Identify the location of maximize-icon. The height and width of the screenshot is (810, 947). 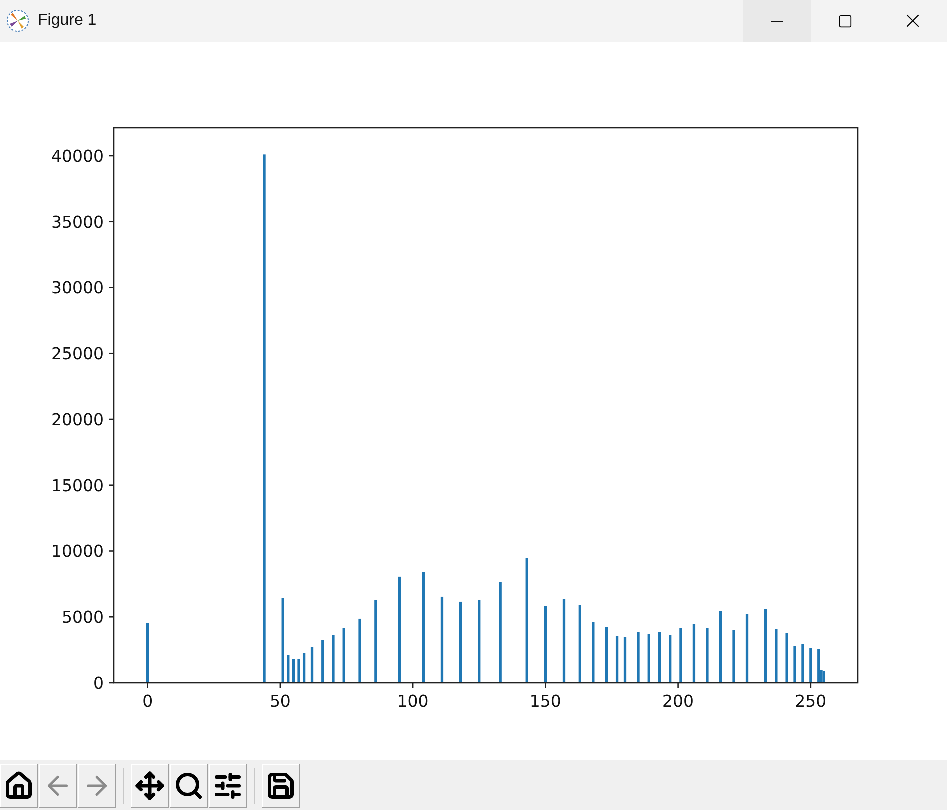
(845, 21).